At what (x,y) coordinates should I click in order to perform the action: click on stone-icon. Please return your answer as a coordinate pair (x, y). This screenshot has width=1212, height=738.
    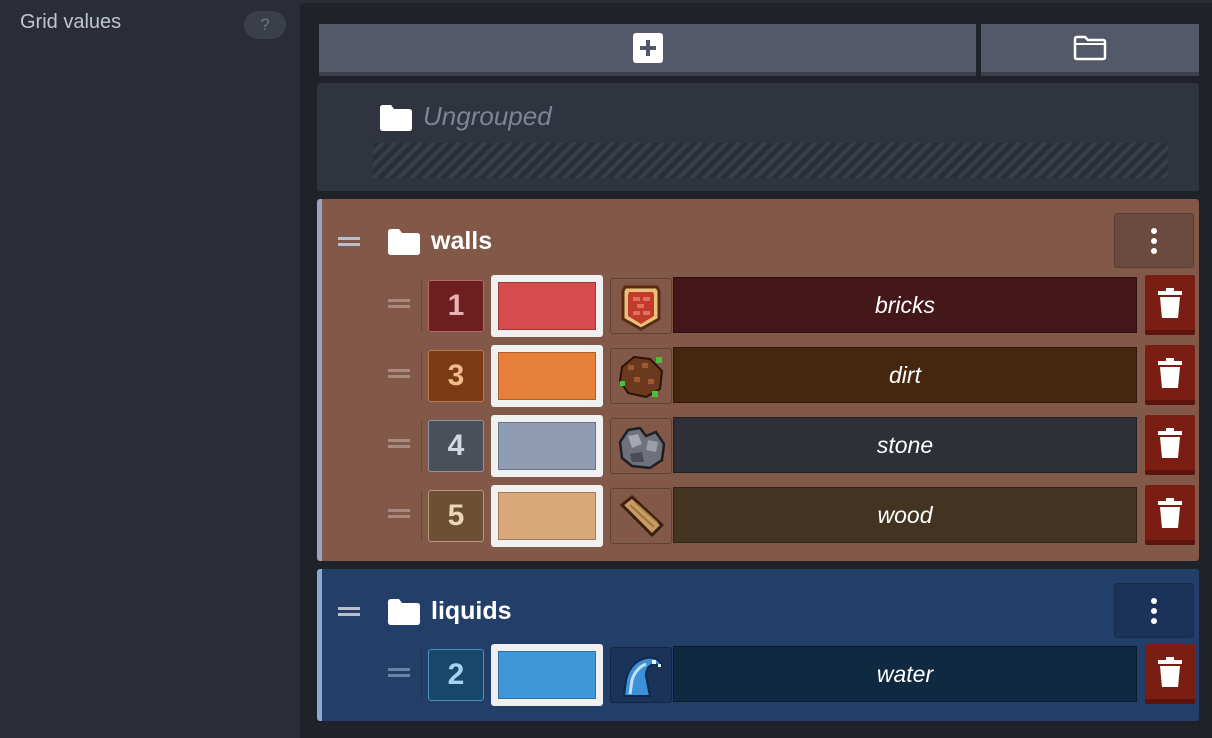
    Looking at the image, I should click on (642, 448).